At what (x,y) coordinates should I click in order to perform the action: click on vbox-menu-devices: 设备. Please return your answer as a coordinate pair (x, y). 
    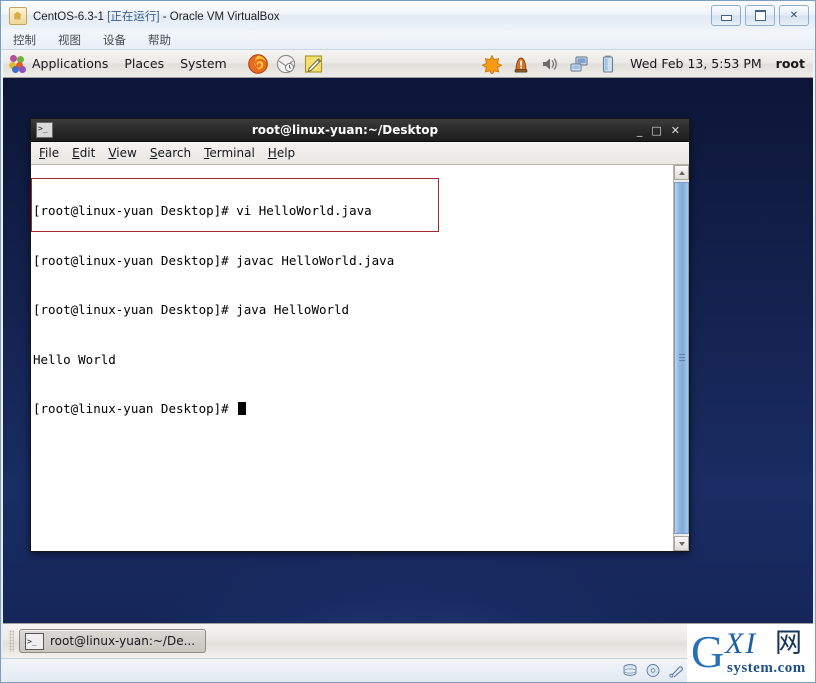
    Looking at the image, I should click on (114, 40).